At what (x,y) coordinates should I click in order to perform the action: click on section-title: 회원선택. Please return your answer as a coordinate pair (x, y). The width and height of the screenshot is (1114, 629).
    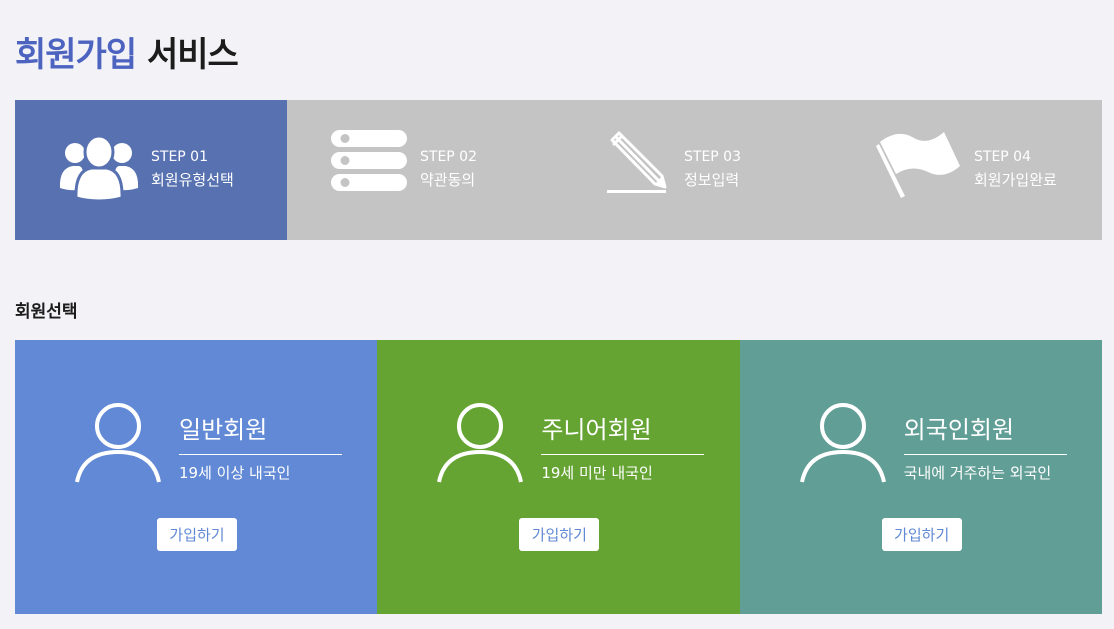
    Looking at the image, I should click on (46, 312).